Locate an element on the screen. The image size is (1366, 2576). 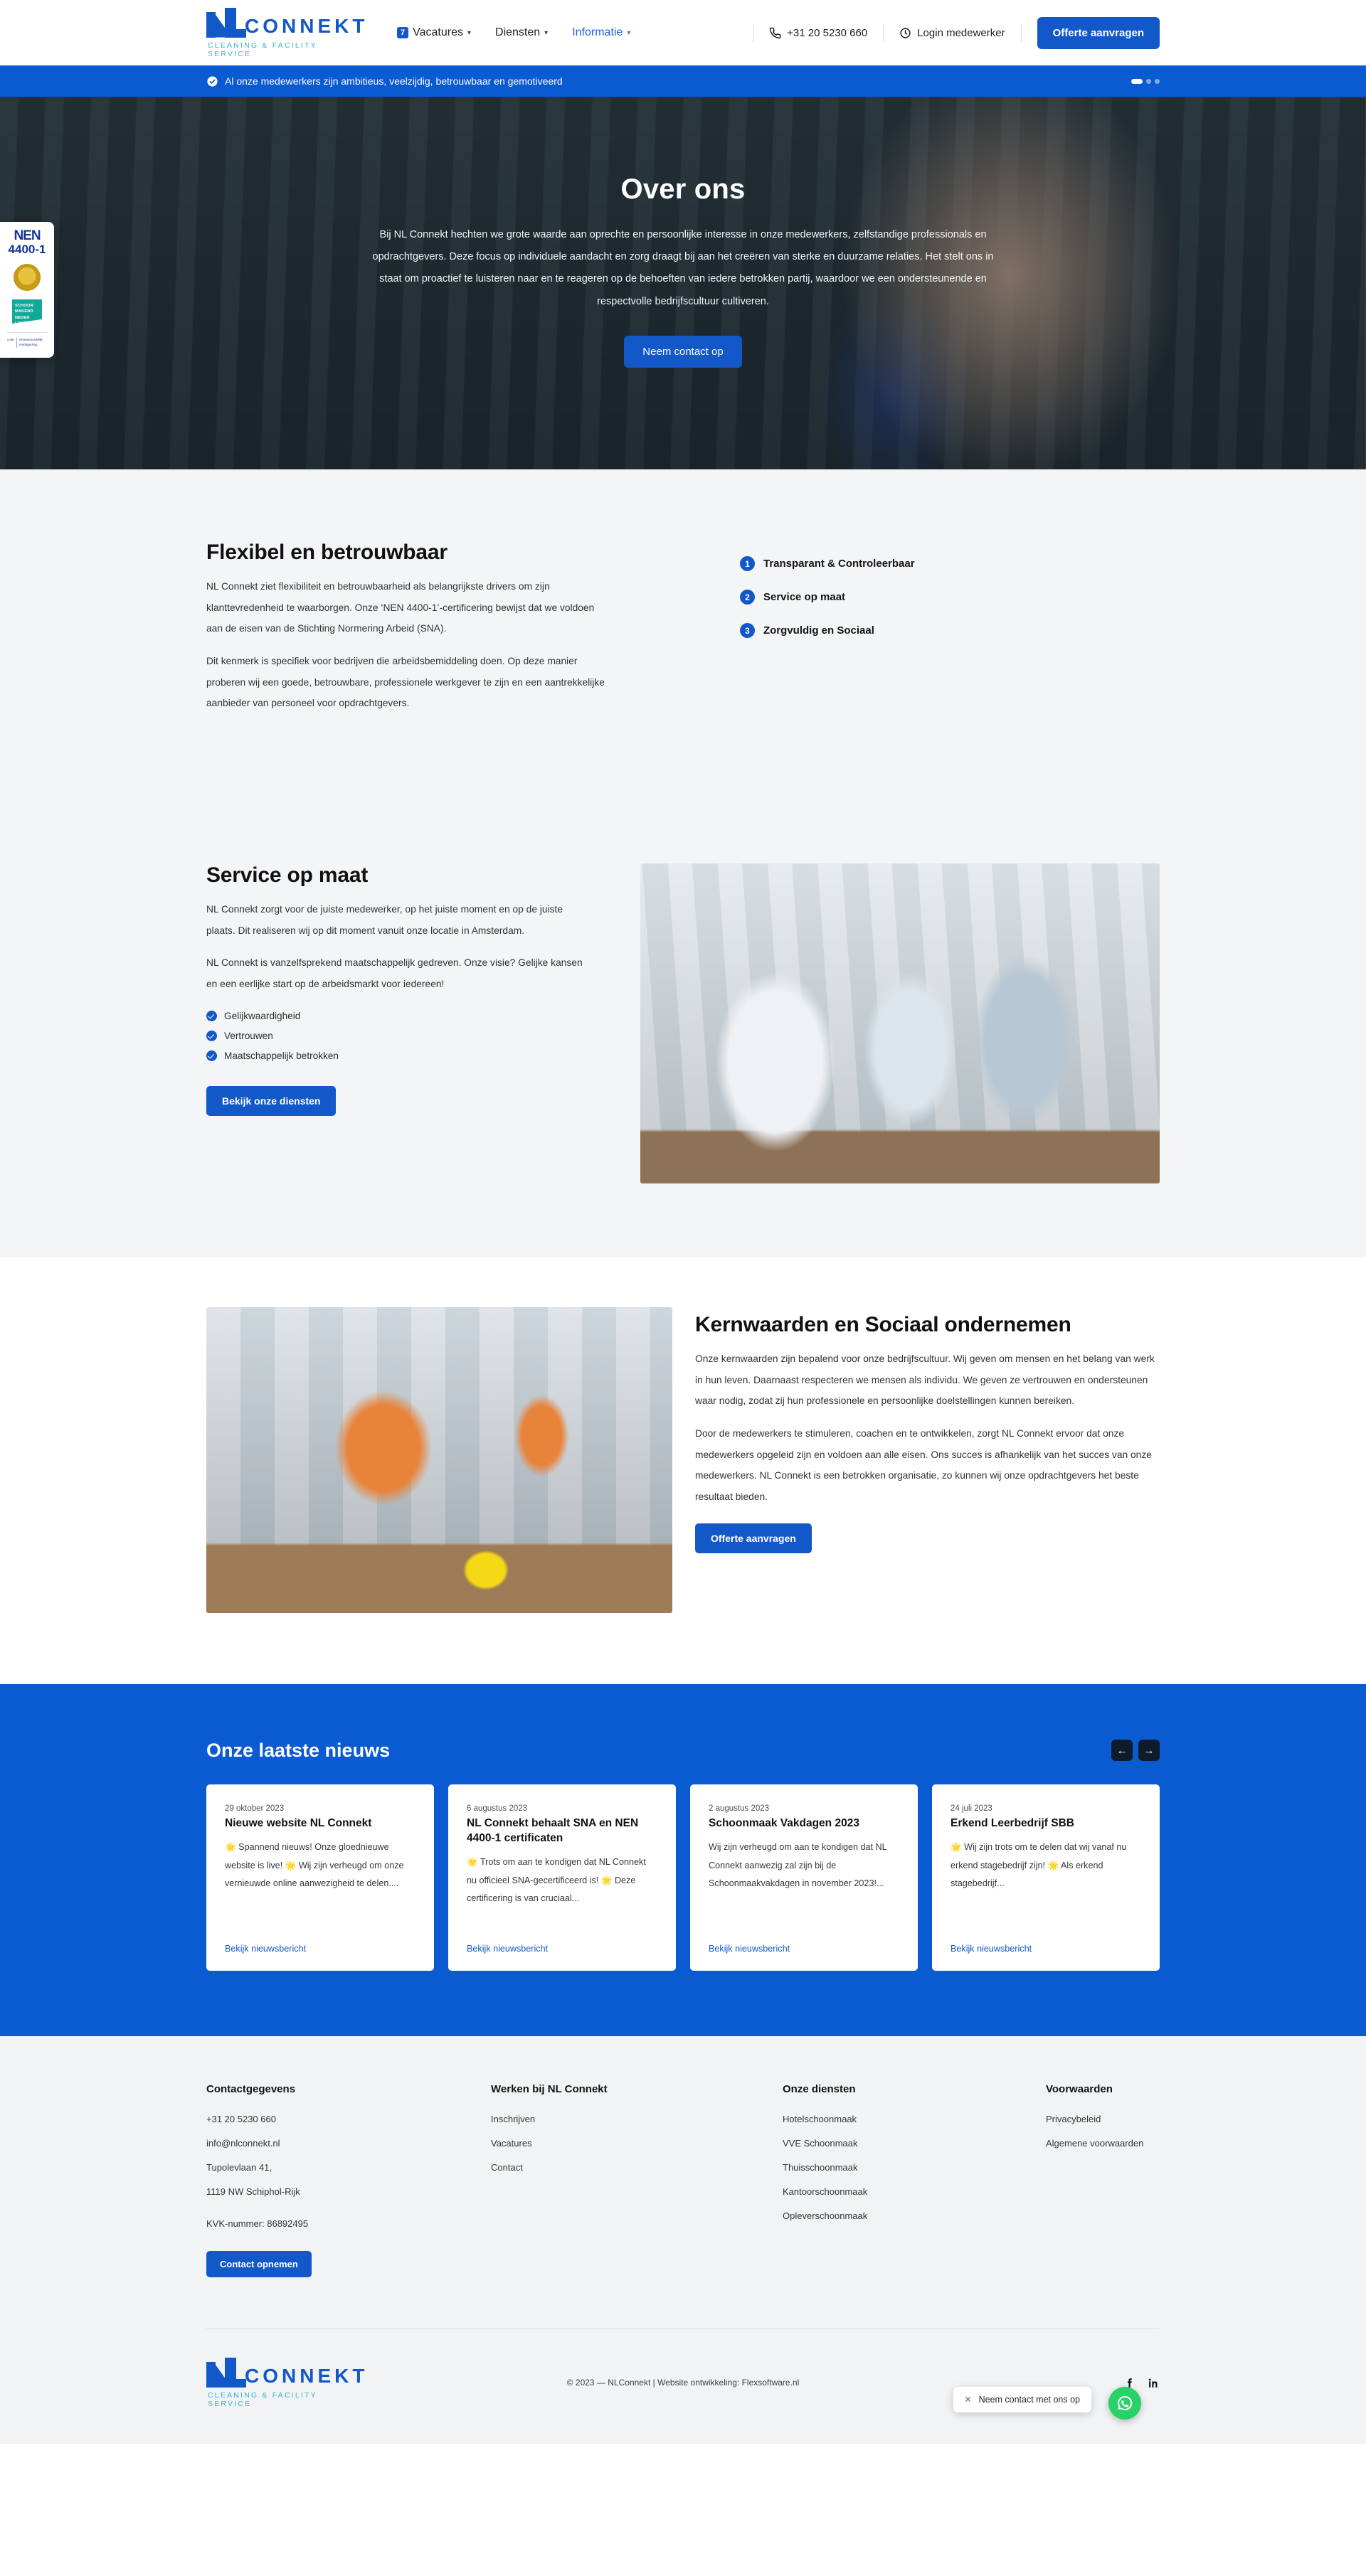
nav-item-vacatures: 7 Vacatures ▾ is located at coordinates (434, 32).